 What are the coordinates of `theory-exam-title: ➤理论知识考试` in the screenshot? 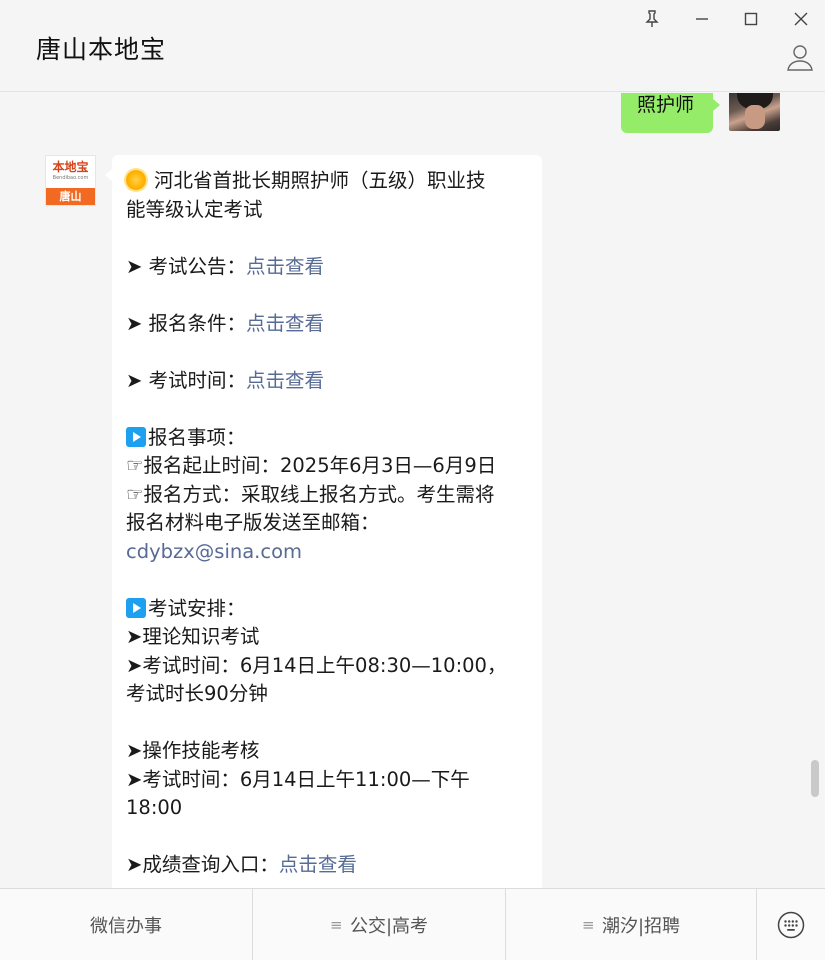 It's located at (193, 636).